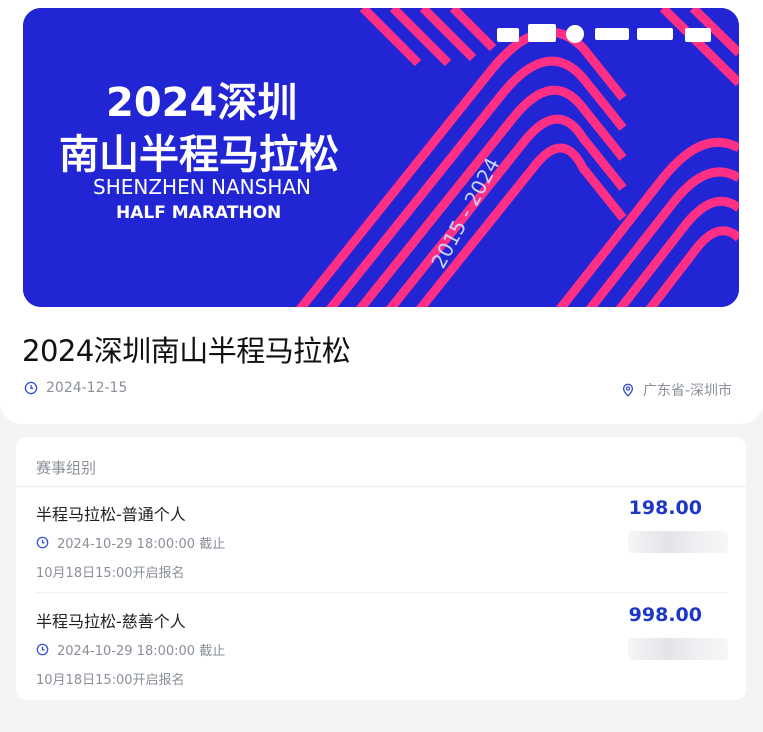 The image size is (763, 732). Describe the element at coordinates (199, 155) in the screenshot. I see `banner-title-line2: 南山半程马拉松` at that location.